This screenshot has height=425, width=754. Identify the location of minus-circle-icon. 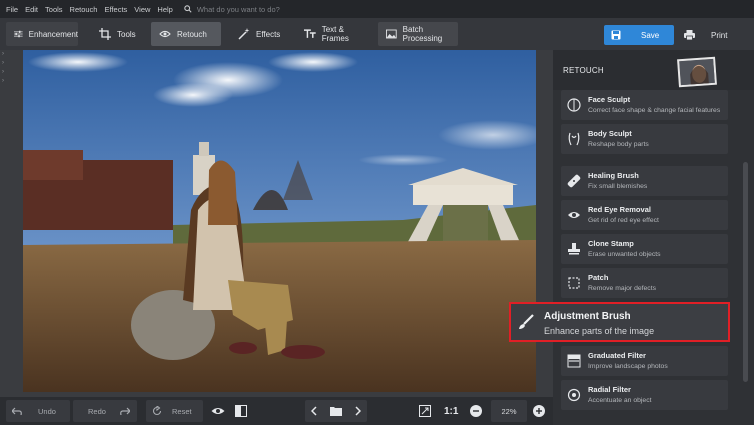
(476, 411).